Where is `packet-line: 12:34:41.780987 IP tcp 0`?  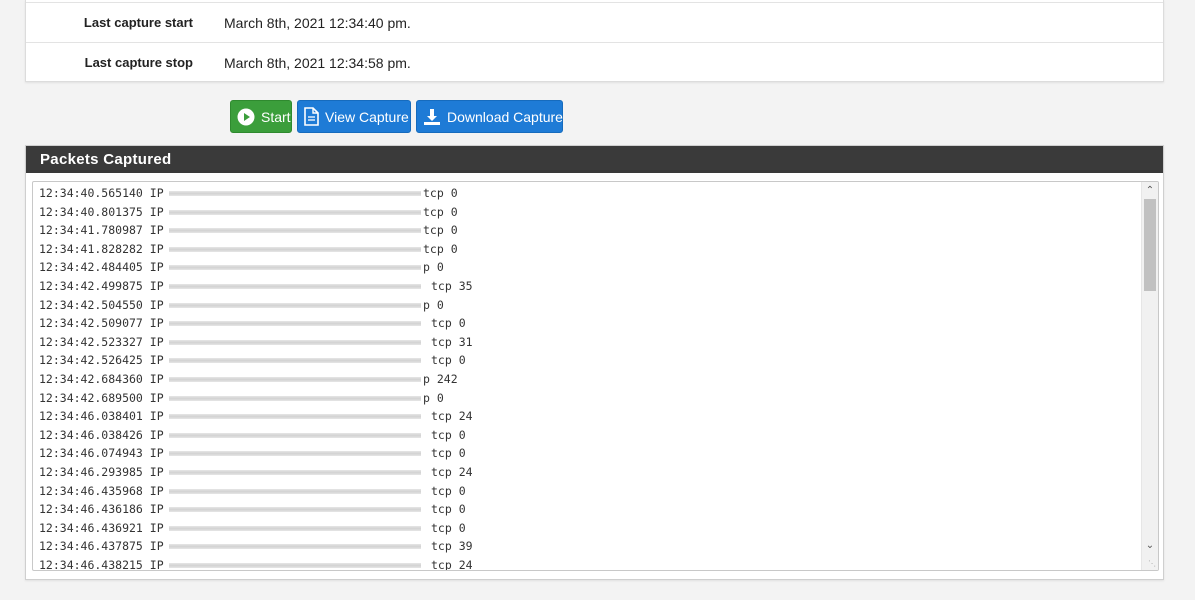 packet-line: 12:34:41.780987 IP tcp 0 is located at coordinates (248, 230).